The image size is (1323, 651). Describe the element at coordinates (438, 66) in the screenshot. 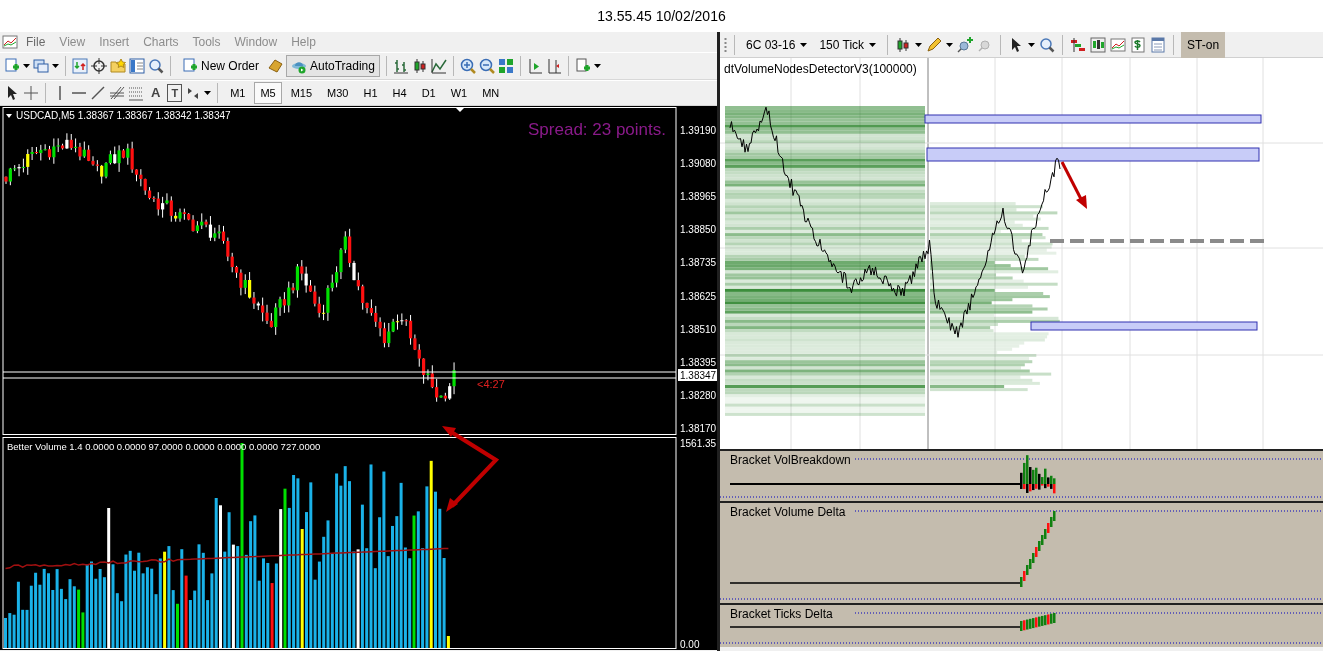

I see `line-chart-icon` at that location.